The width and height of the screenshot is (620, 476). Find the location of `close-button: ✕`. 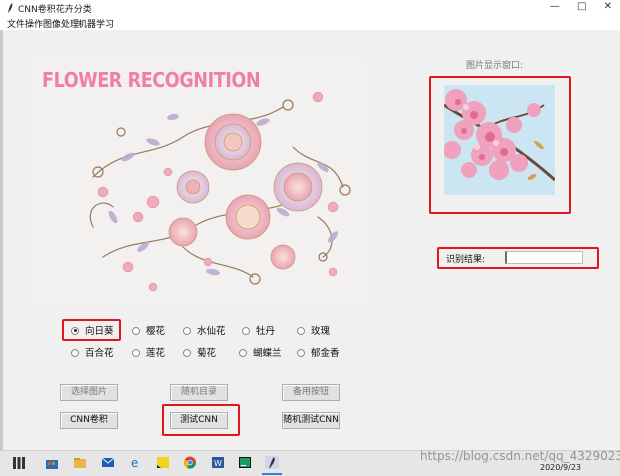

close-button: ✕ is located at coordinates (608, 6).